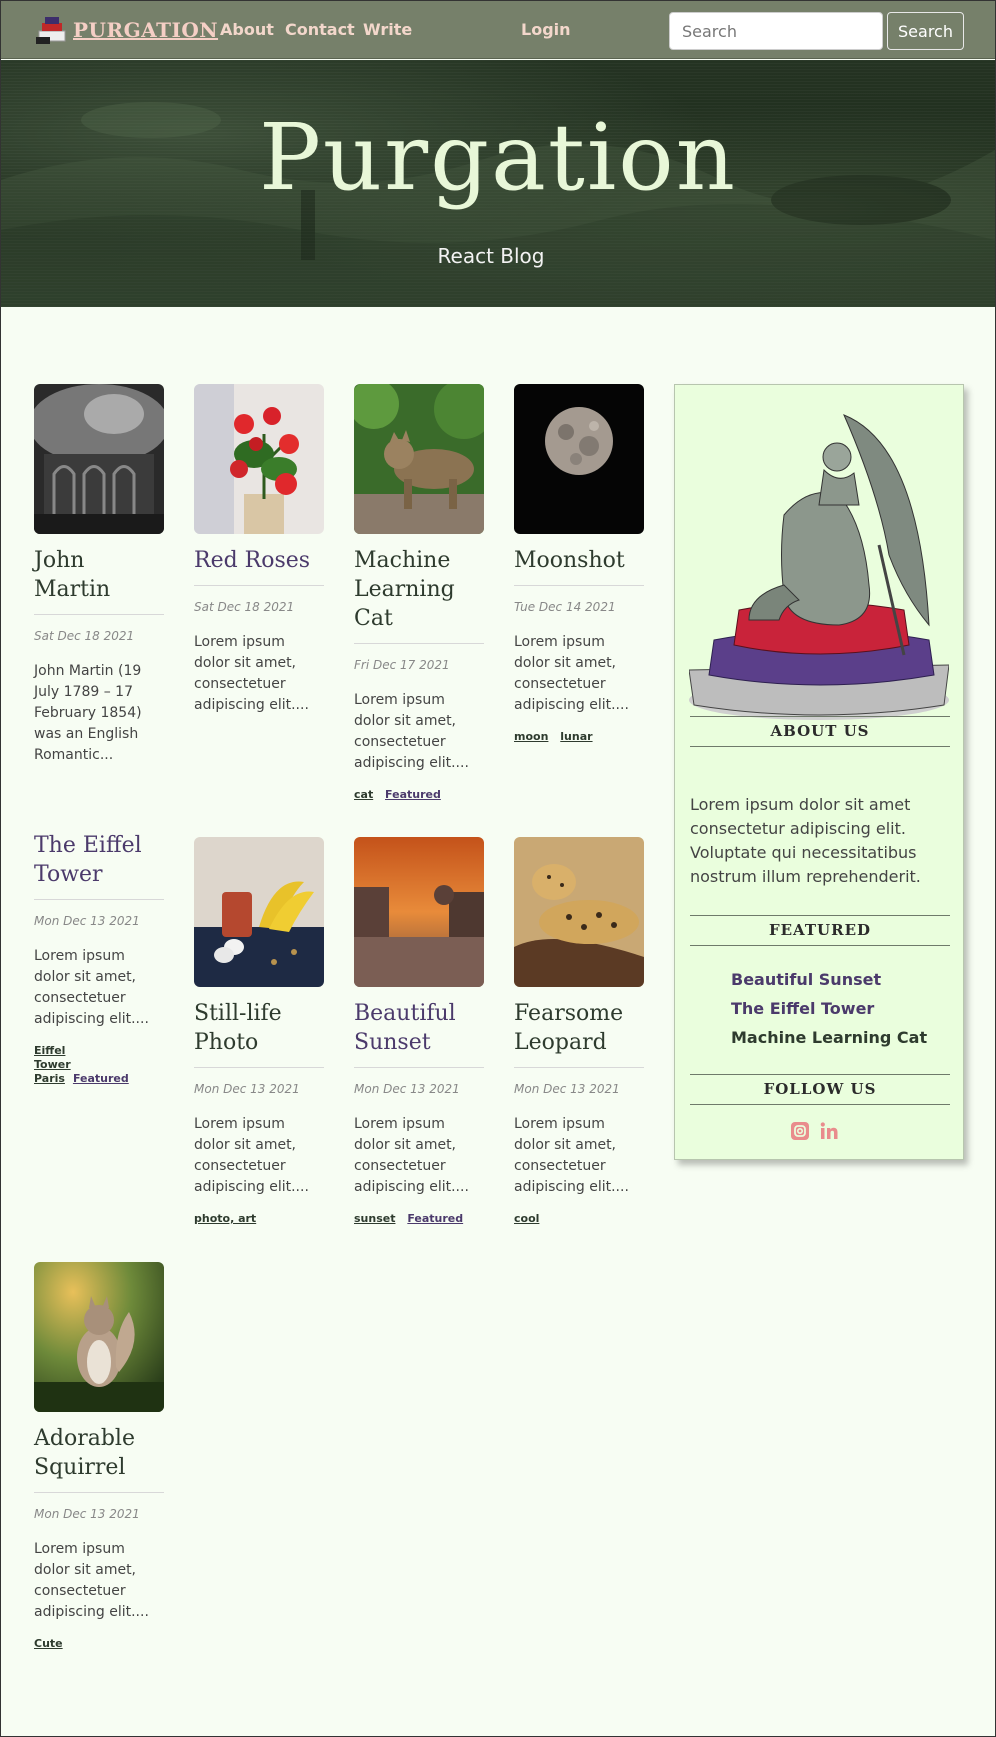  What do you see at coordinates (363, 794) in the screenshot?
I see `tag-link: cat` at bounding box center [363, 794].